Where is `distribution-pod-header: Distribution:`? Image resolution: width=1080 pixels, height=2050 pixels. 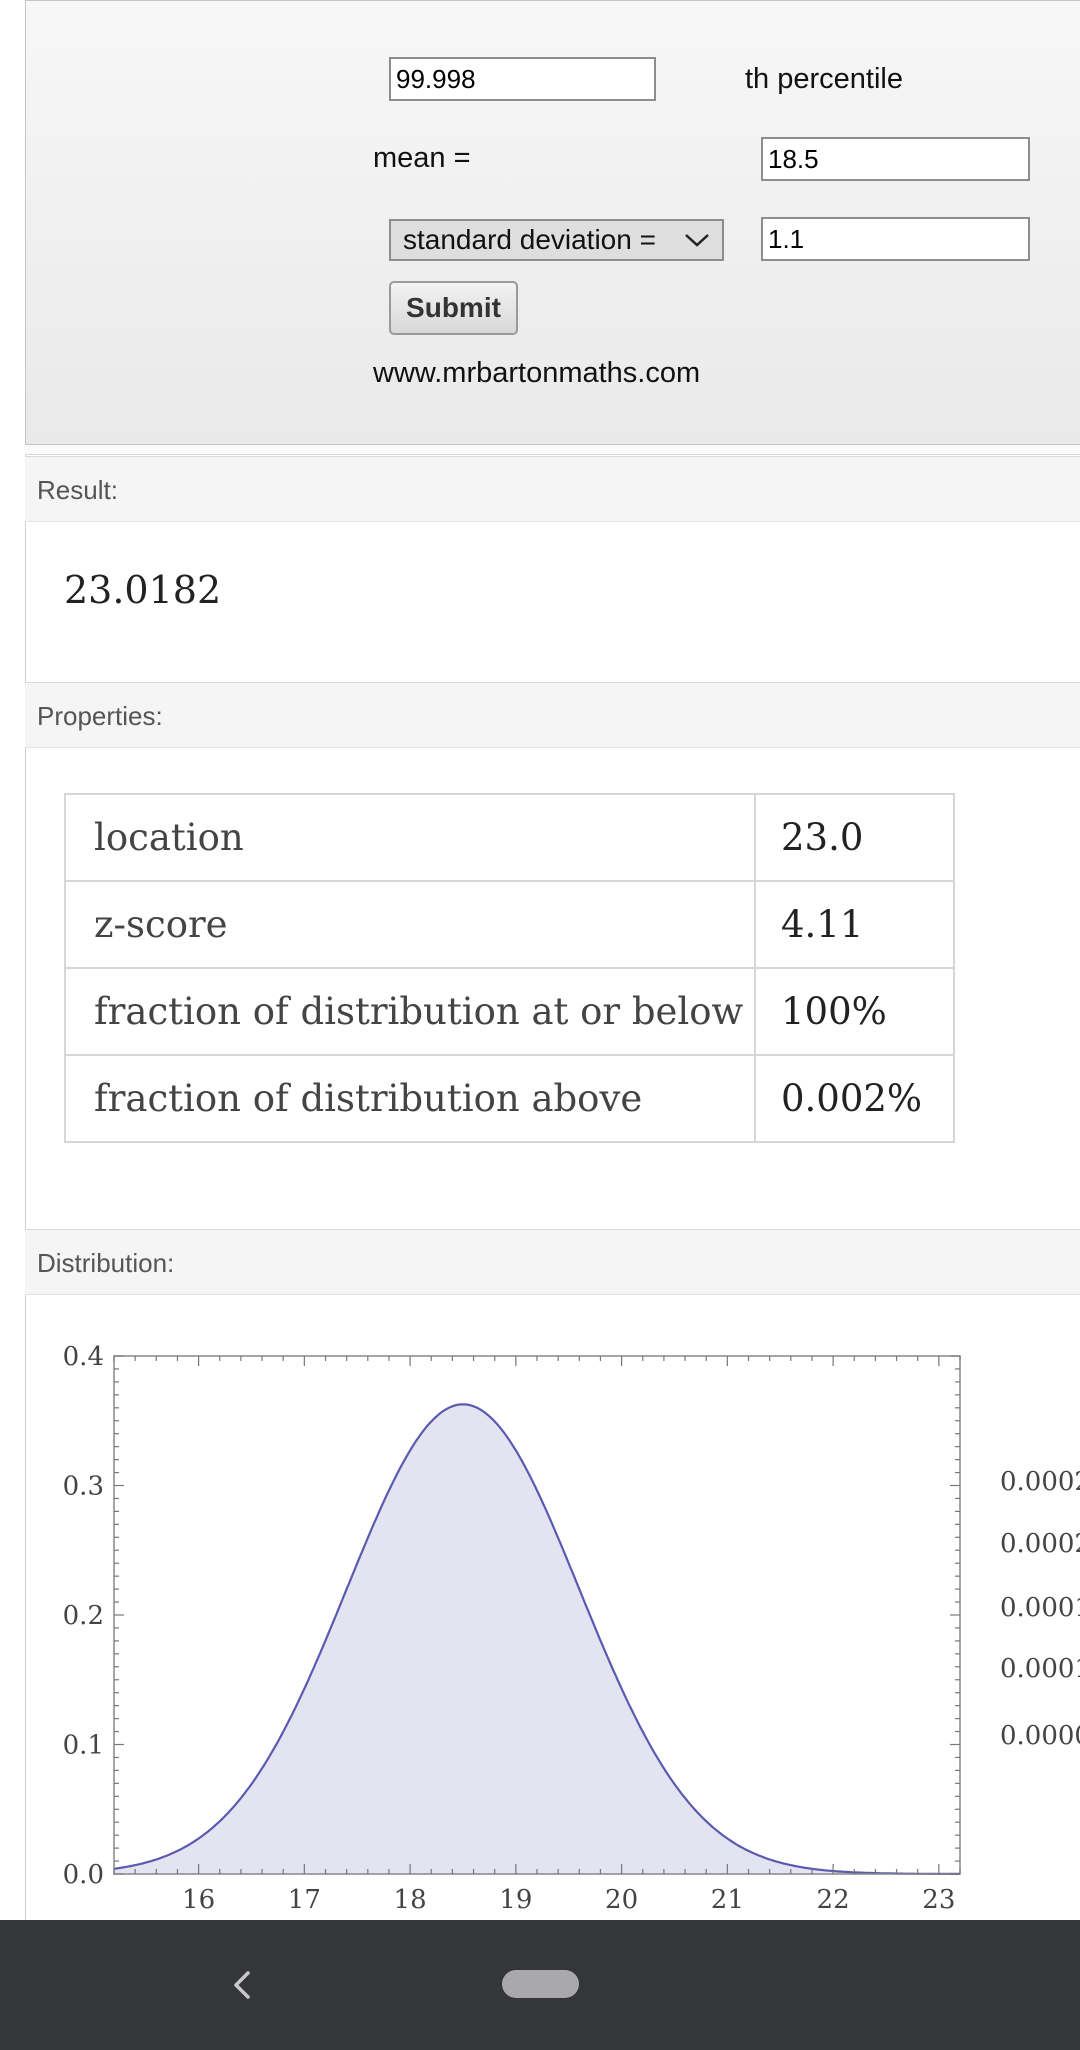
distribution-pod-header: Distribution: is located at coordinates (552, 1262).